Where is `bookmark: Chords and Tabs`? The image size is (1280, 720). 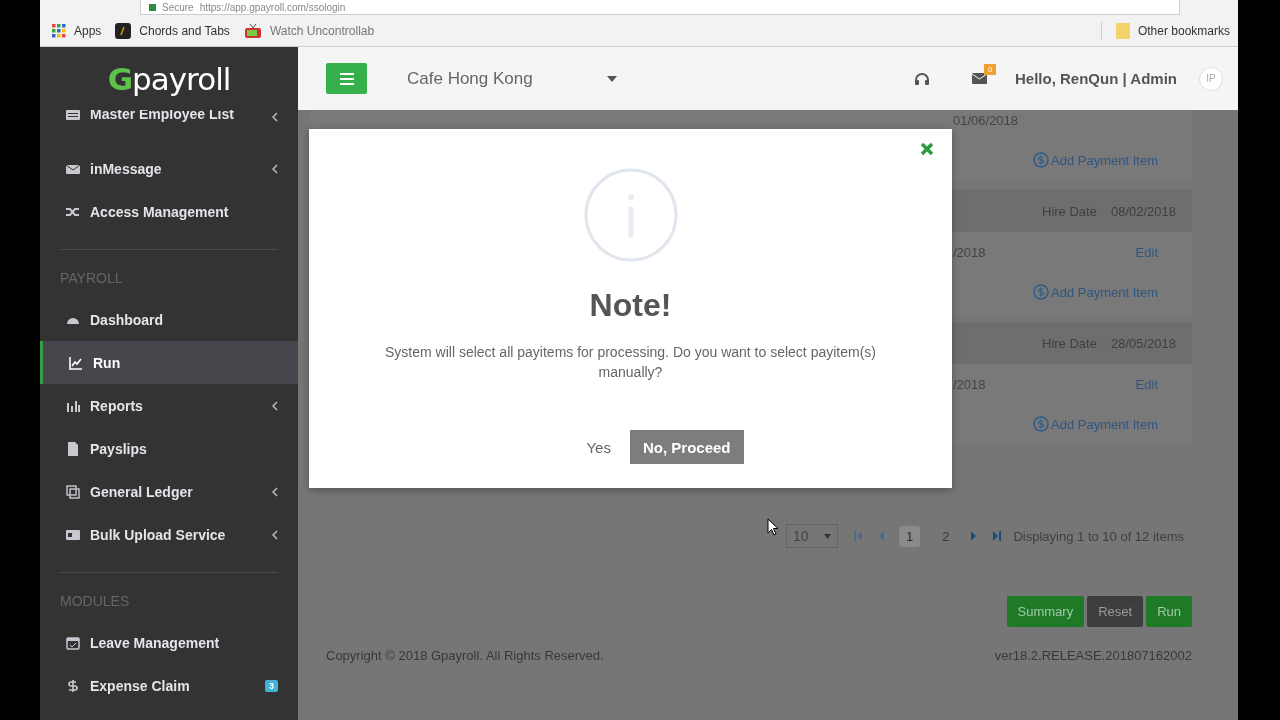
bookmark: Chords and Tabs is located at coordinates (172, 31).